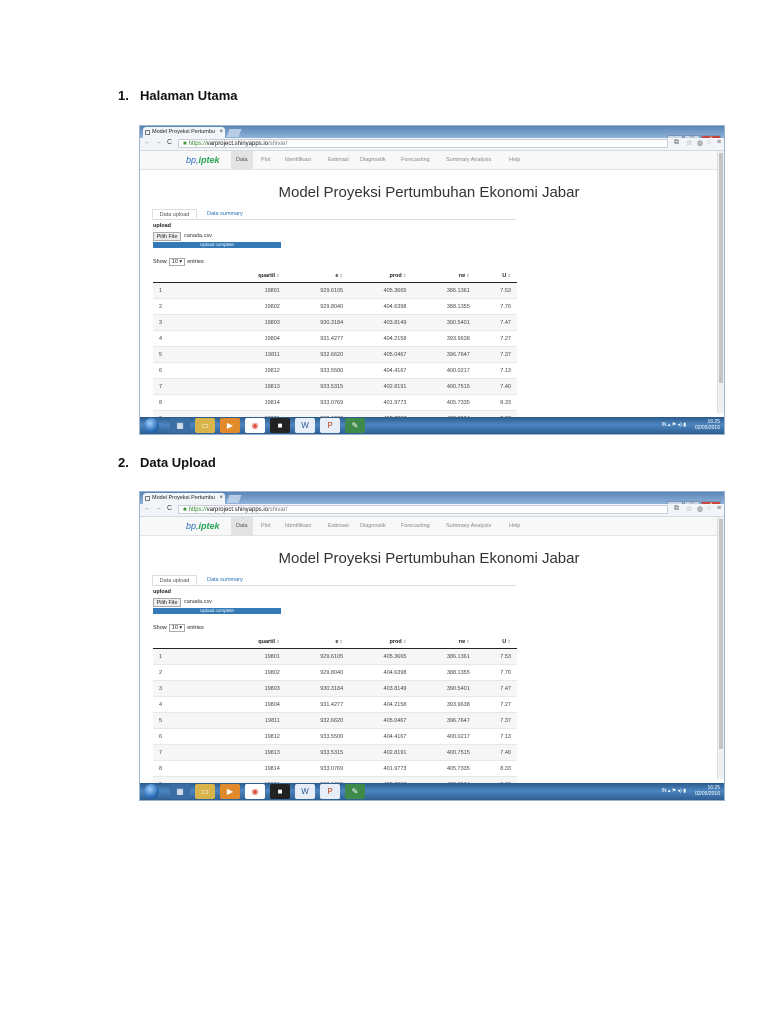 The width and height of the screenshot is (768, 1024). I want to click on table-cell: 405.0467, so click(381, 354).